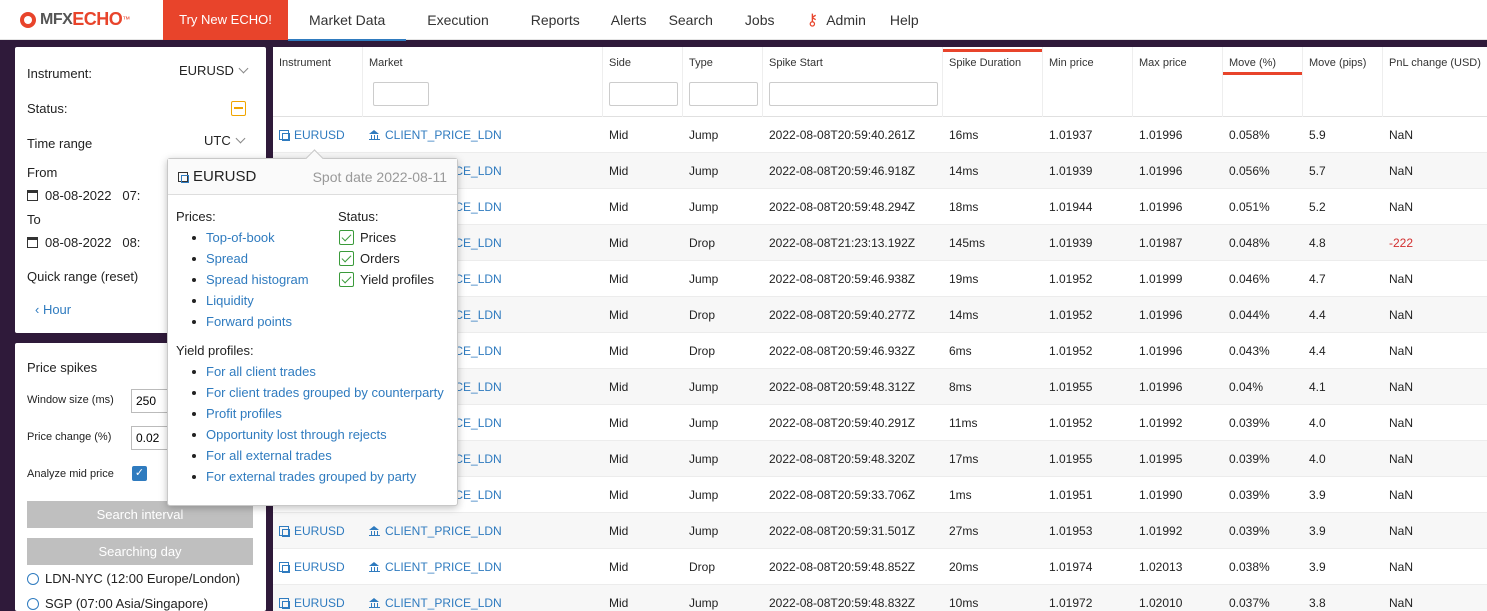 This screenshot has width=1487, height=611. Describe the element at coordinates (964, 459) in the screenshot. I see `cell-spike-duration: 17ms` at that location.